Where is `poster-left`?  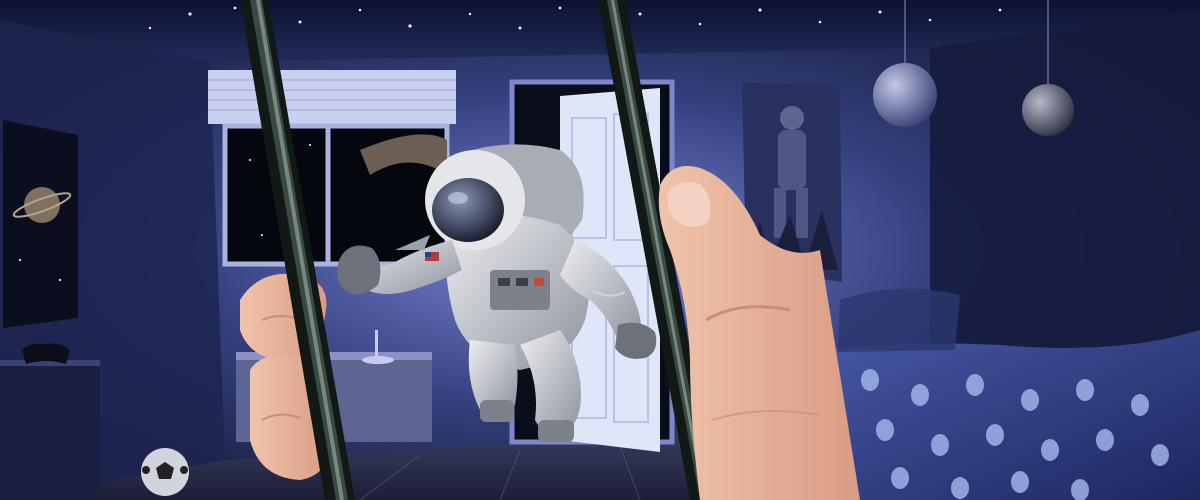 poster-left is located at coordinates (40, 224).